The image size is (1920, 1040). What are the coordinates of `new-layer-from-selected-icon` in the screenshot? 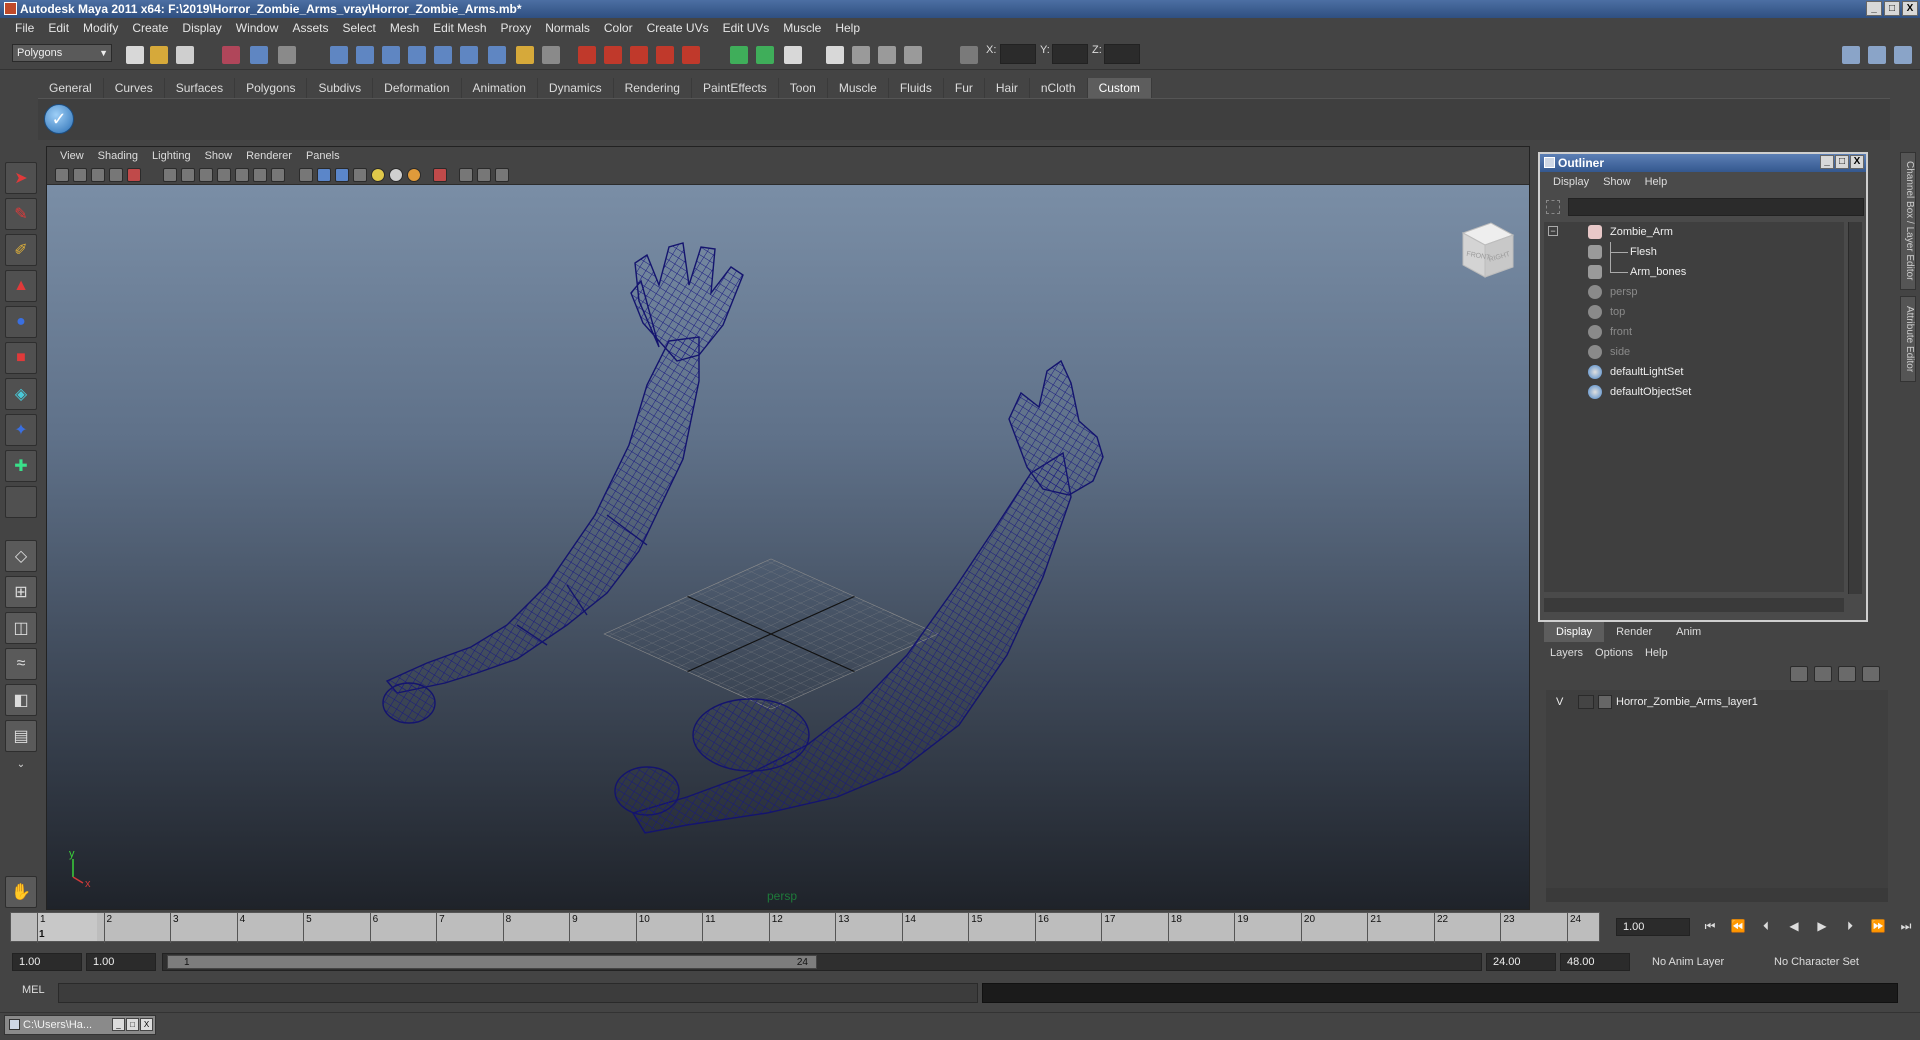 It's located at (1871, 674).